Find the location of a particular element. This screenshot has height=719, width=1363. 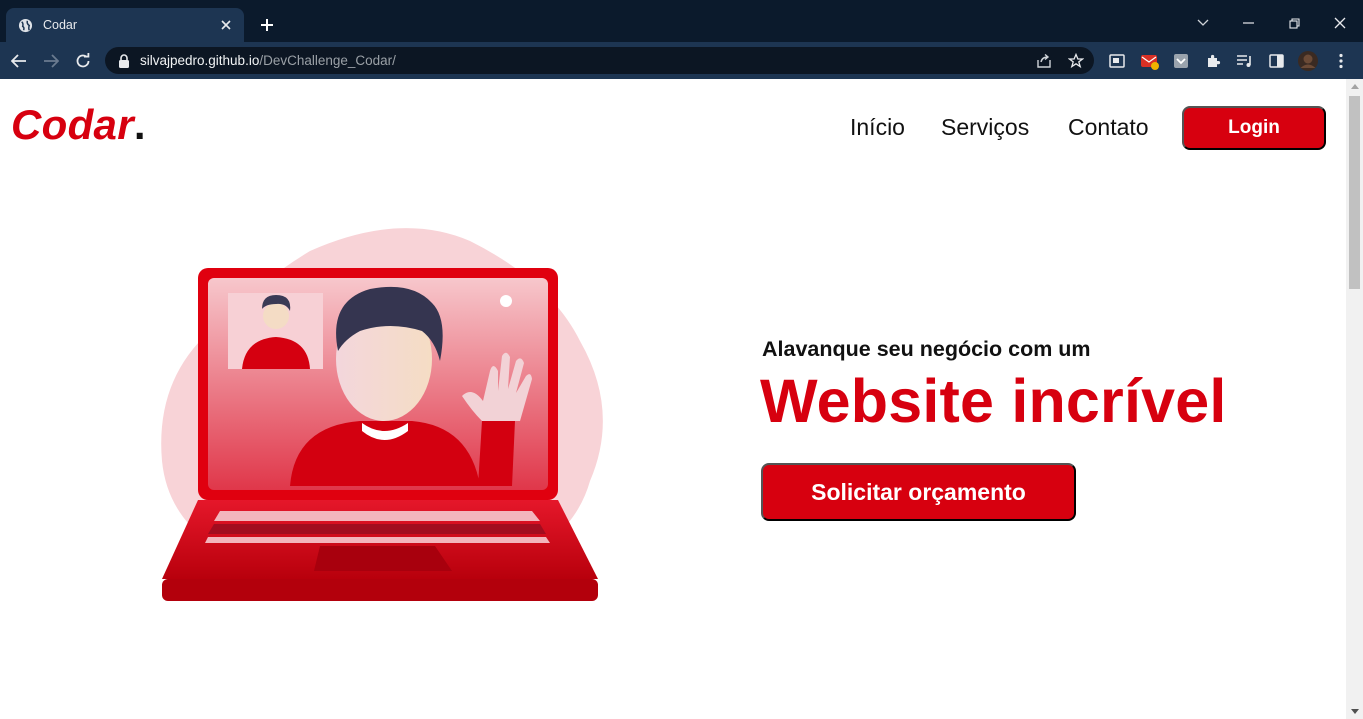

scroll-up-icon is located at coordinates (1355, 86).